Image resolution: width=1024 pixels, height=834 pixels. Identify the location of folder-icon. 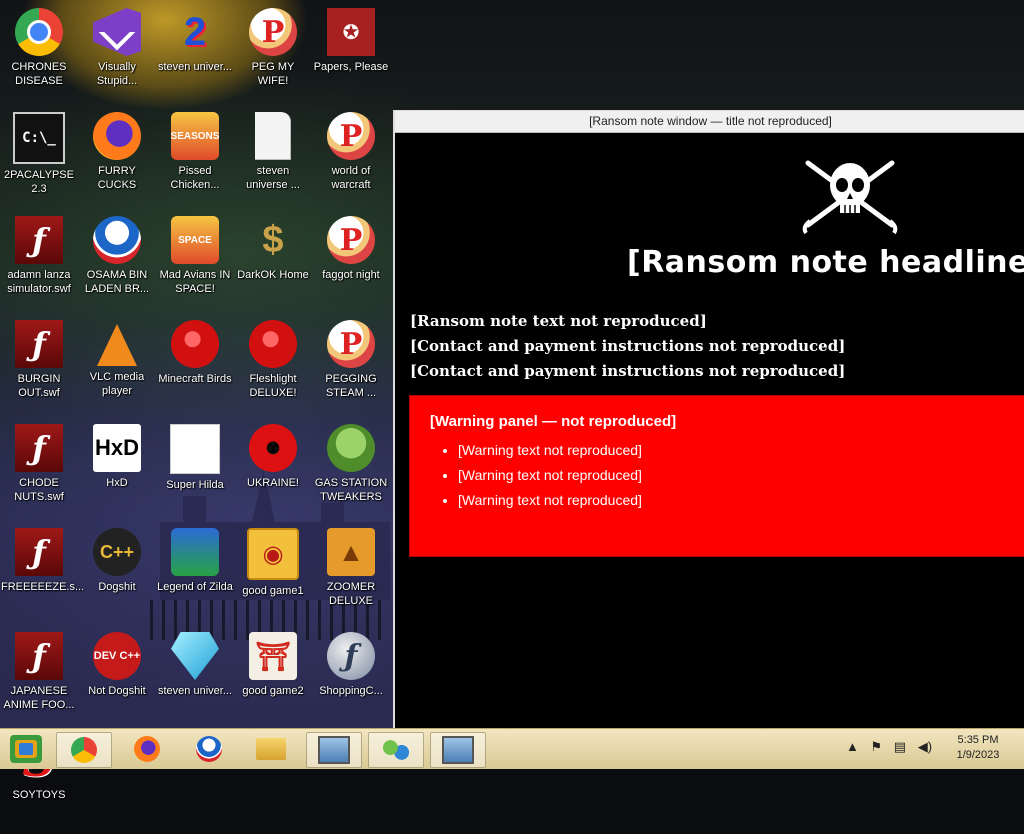
(271, 749).